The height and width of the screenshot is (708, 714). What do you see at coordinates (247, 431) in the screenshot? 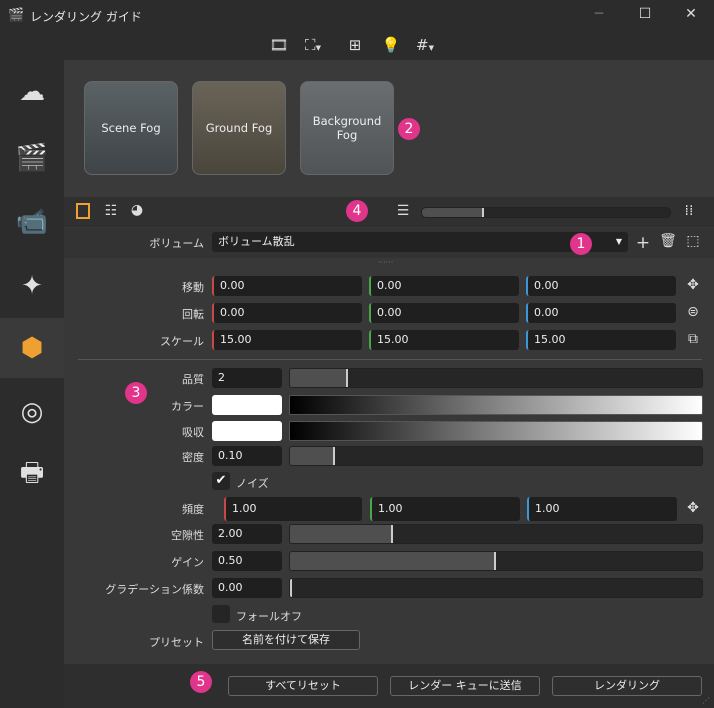
I see `absorb-swatch` at bounding box center [247, 431].